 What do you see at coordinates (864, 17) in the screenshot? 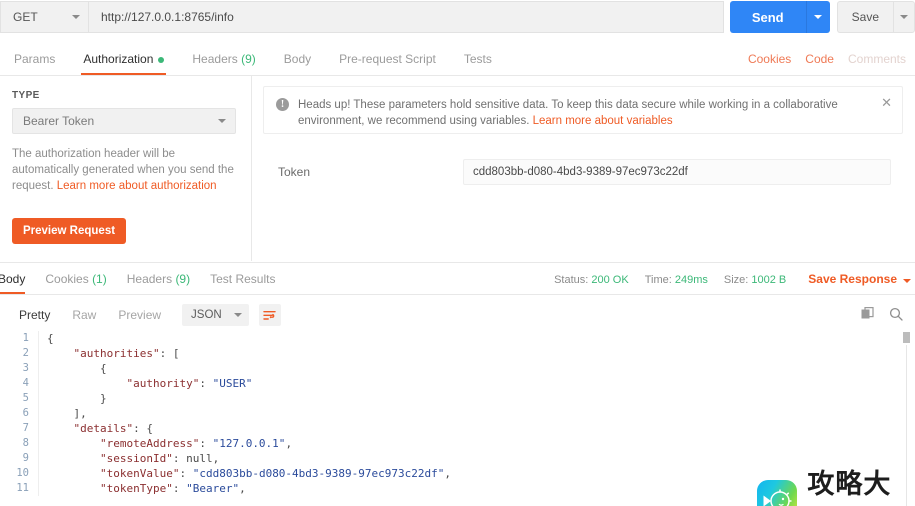
I see `save-button: Save` at bounding box center [864, 17].